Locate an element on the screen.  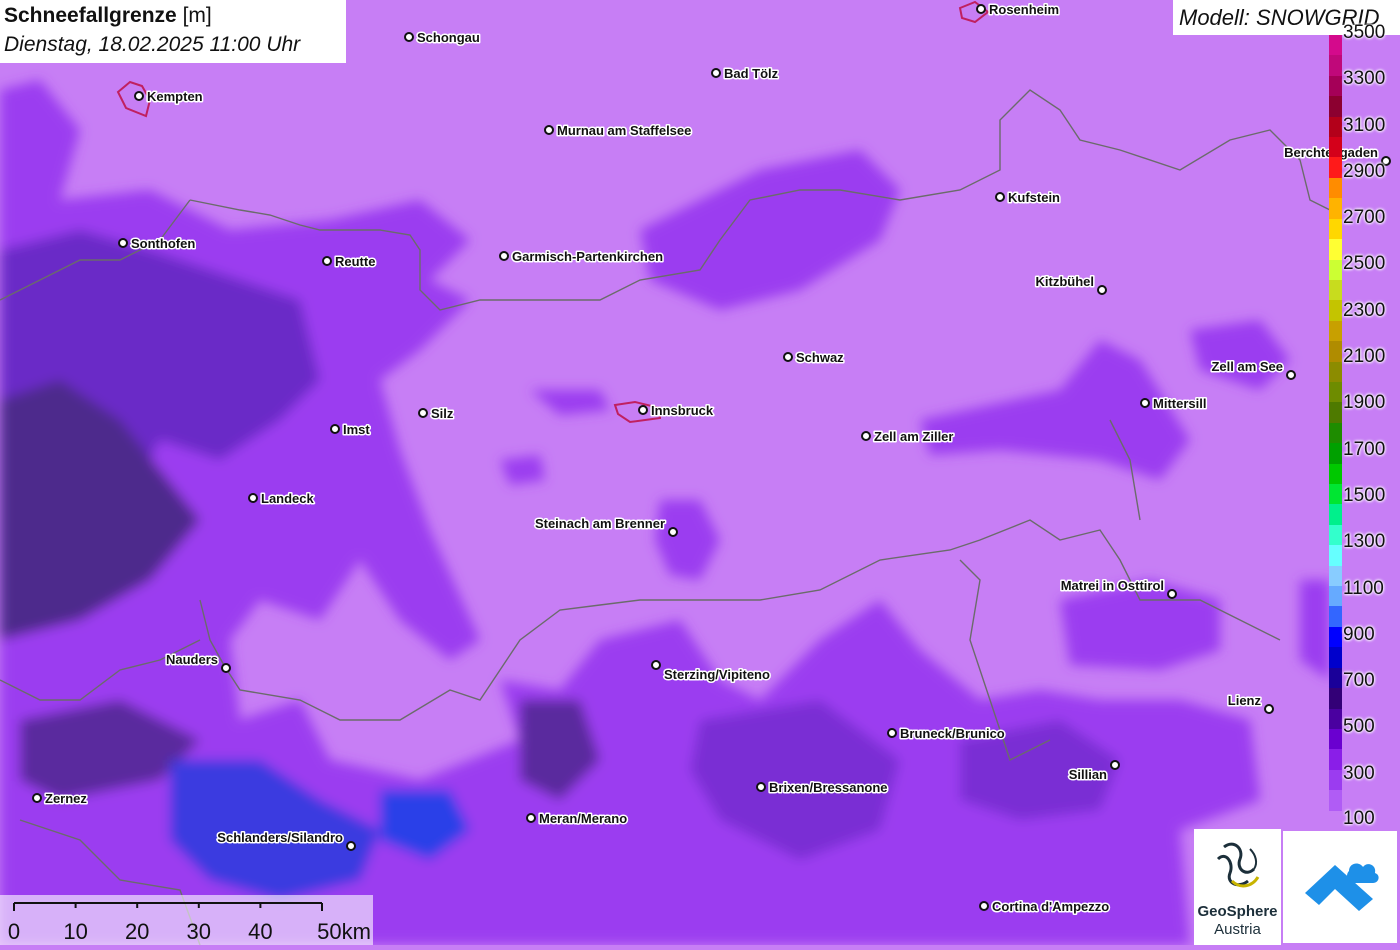
city-label: Mittersill is located at coordinates (1179, 403).